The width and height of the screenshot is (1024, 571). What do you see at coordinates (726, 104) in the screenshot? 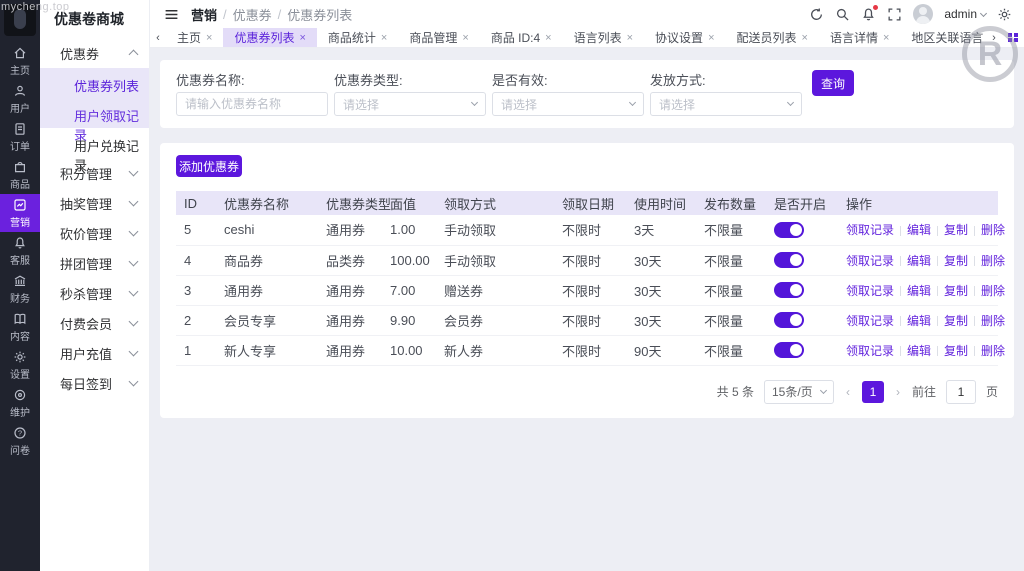
I see `issue-method-select: 请选择` at bounding box center [726, 104].